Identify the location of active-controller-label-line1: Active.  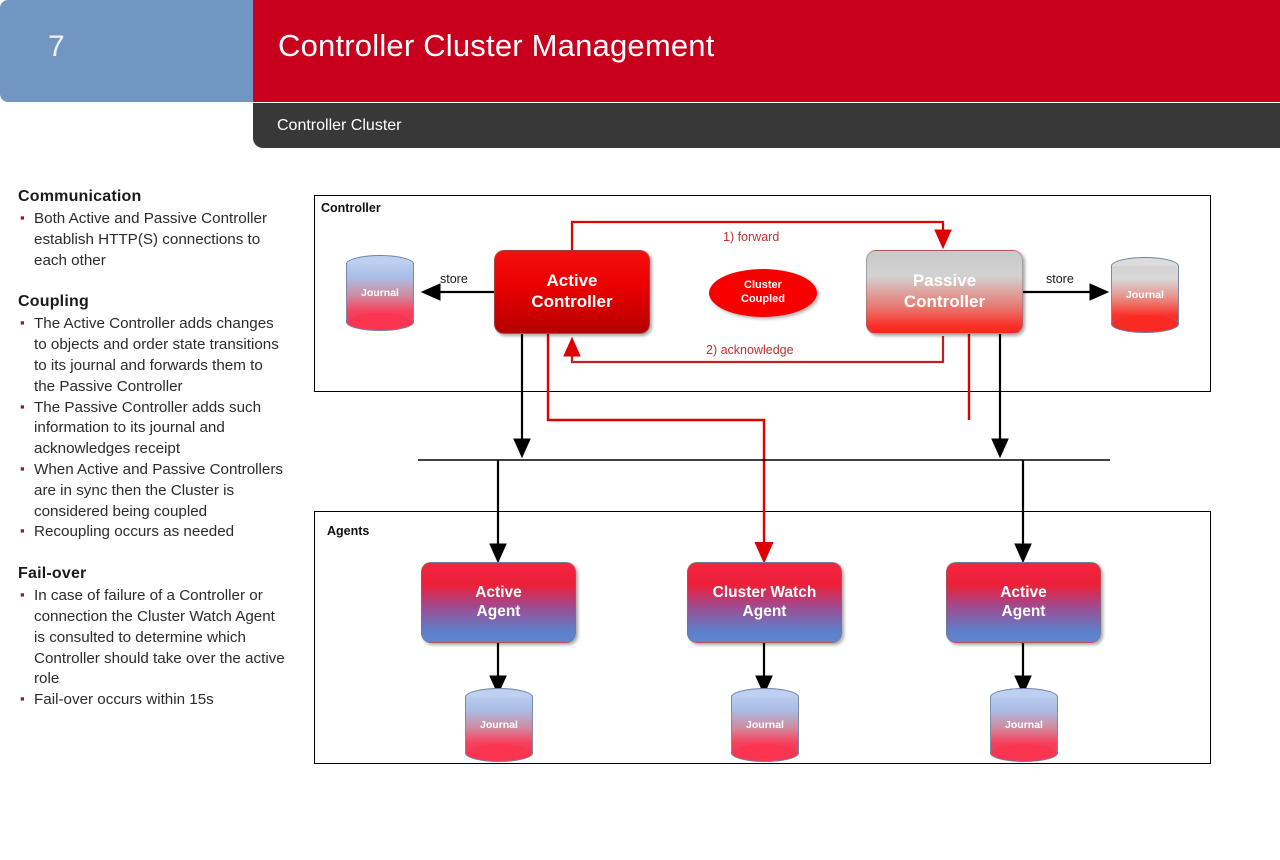
(572, 281).